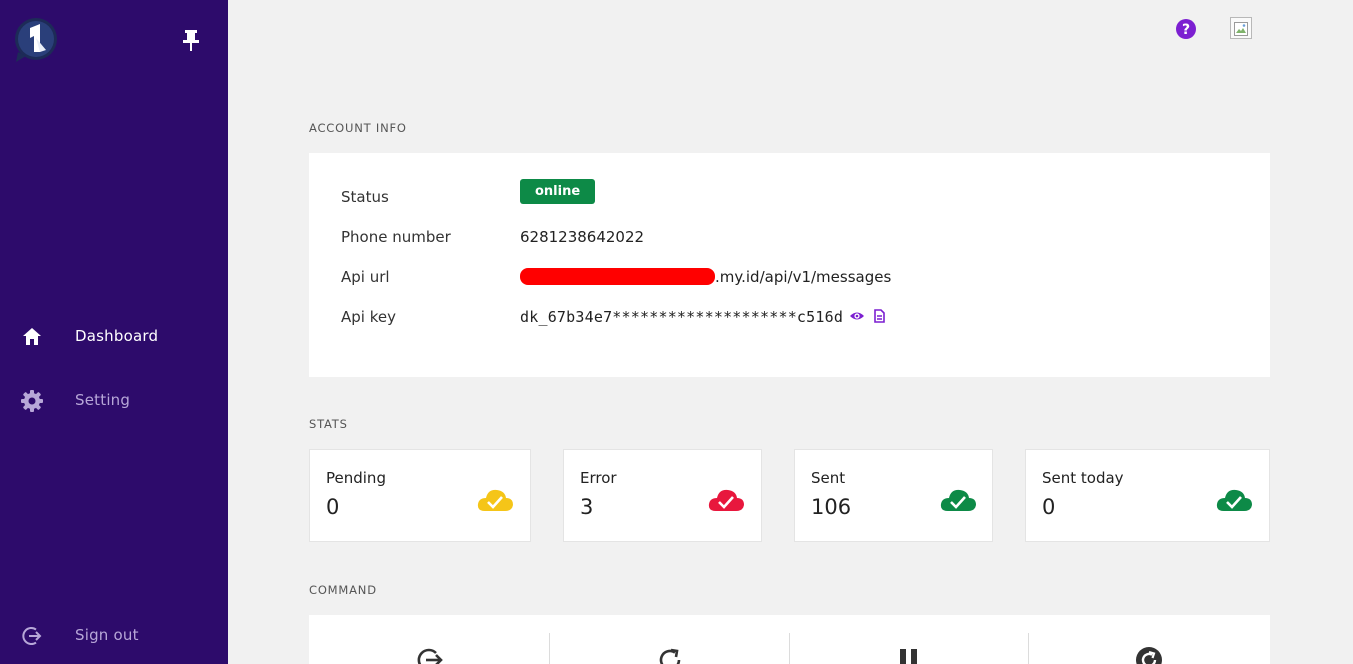  Describe the element at coordinates (32, 401) in the screenshot. I see `gear-icon` at that location.